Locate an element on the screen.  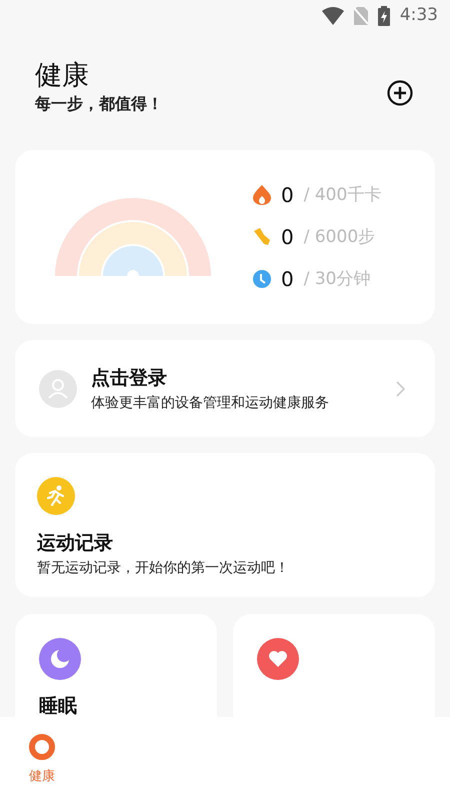
avatar-icon is located at coordinates (58, 389).